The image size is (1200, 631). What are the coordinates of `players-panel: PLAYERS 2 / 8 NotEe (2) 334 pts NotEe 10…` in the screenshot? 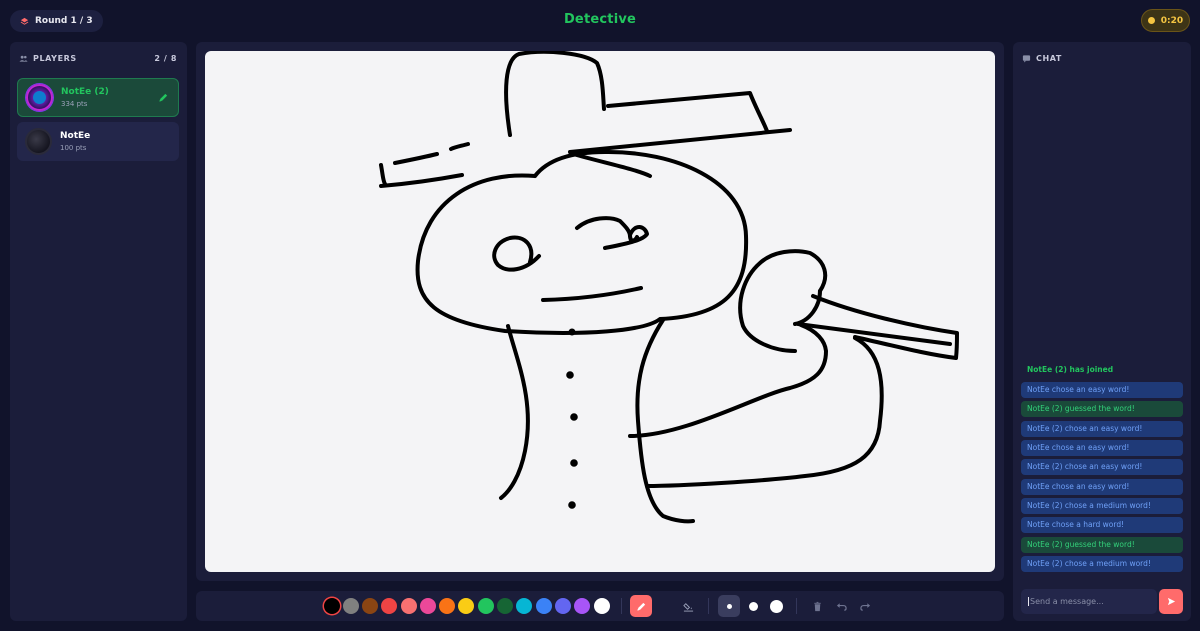 It's located at (98, 331).